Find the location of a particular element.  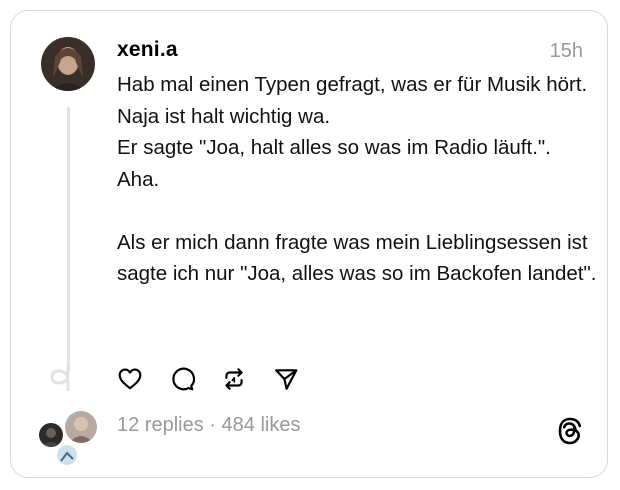

threads-logo-icon is located at coordinates (570, 433).